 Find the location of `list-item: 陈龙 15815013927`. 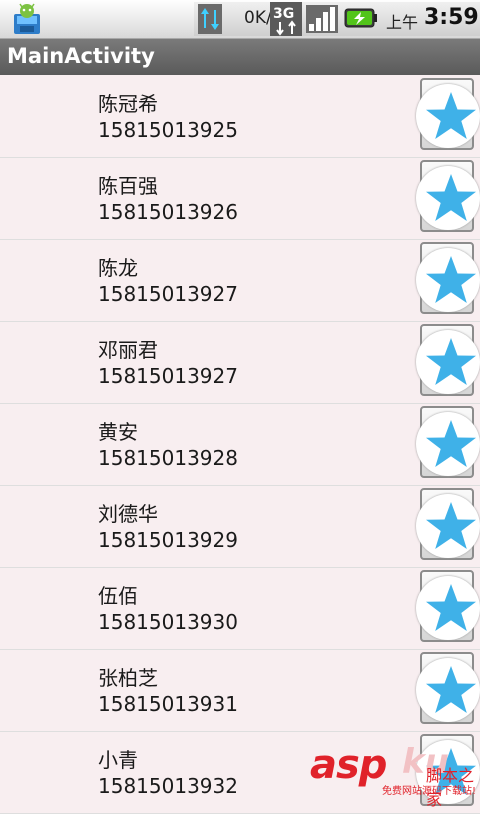

list-item: 陈龙 15815013927 is located at coordinates (240, 281).